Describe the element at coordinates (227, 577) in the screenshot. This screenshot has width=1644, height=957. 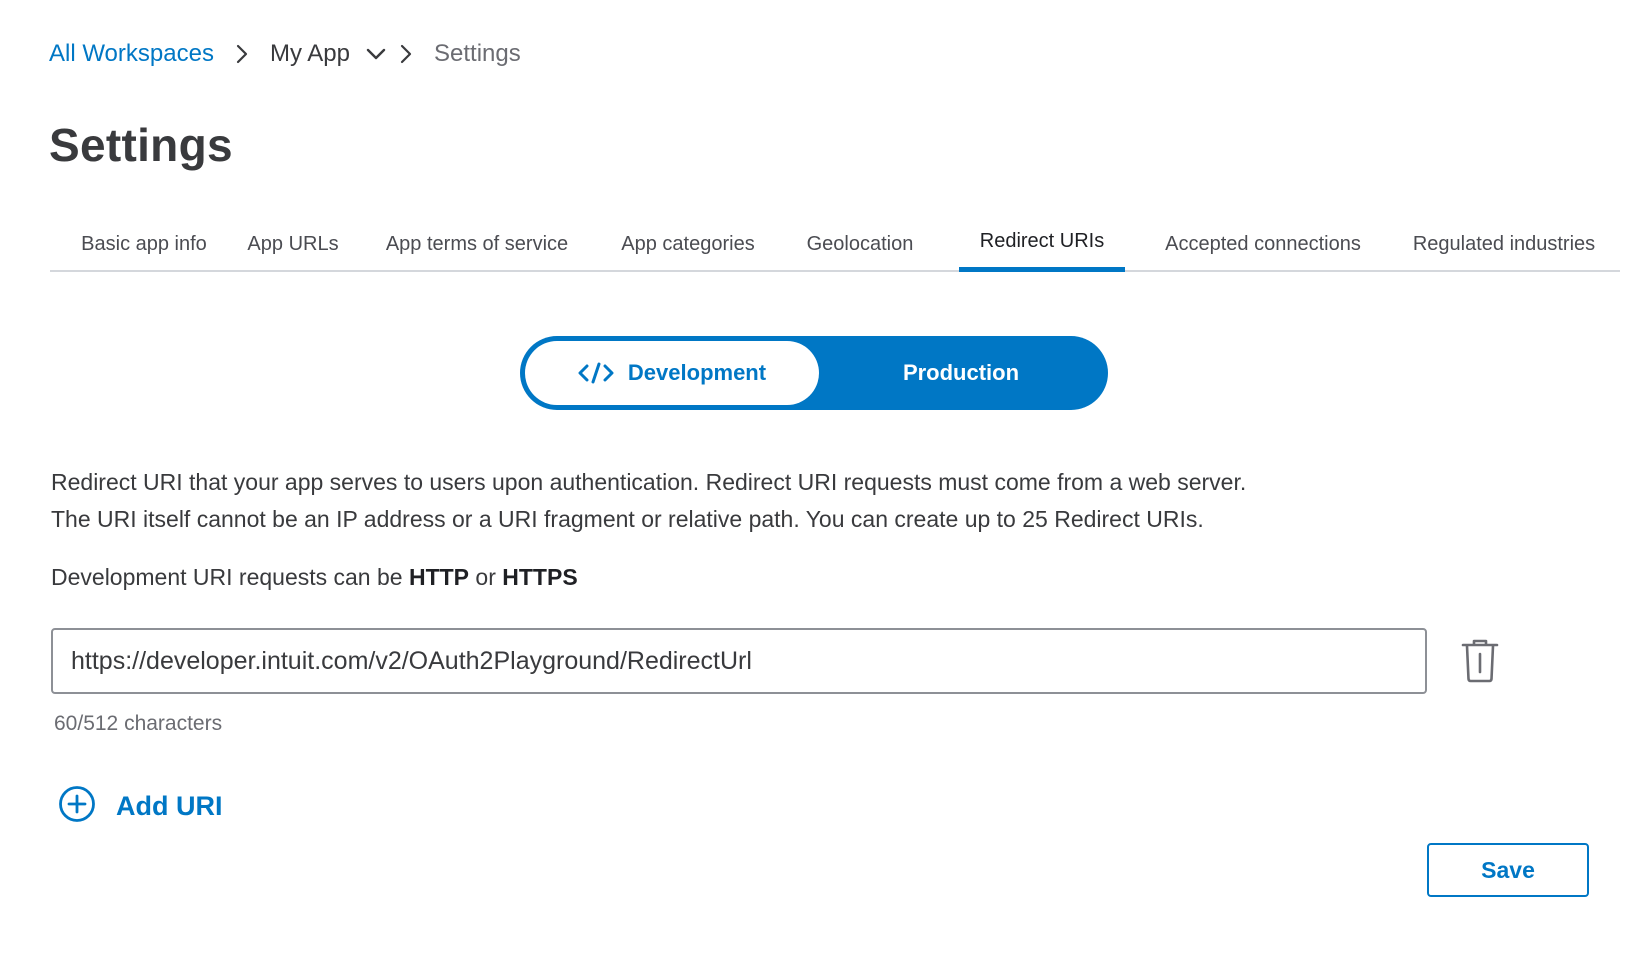
I see `protocol-prefix: Development URI requests can be` at that location.